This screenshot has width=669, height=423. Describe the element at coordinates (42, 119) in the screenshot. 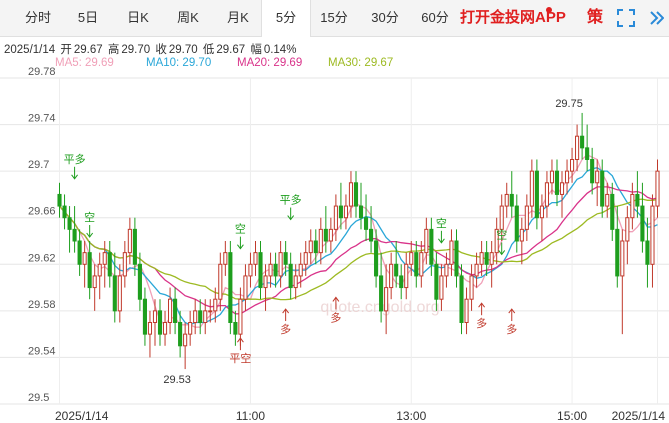

I see `y-tick-label: 29.74` at that location.